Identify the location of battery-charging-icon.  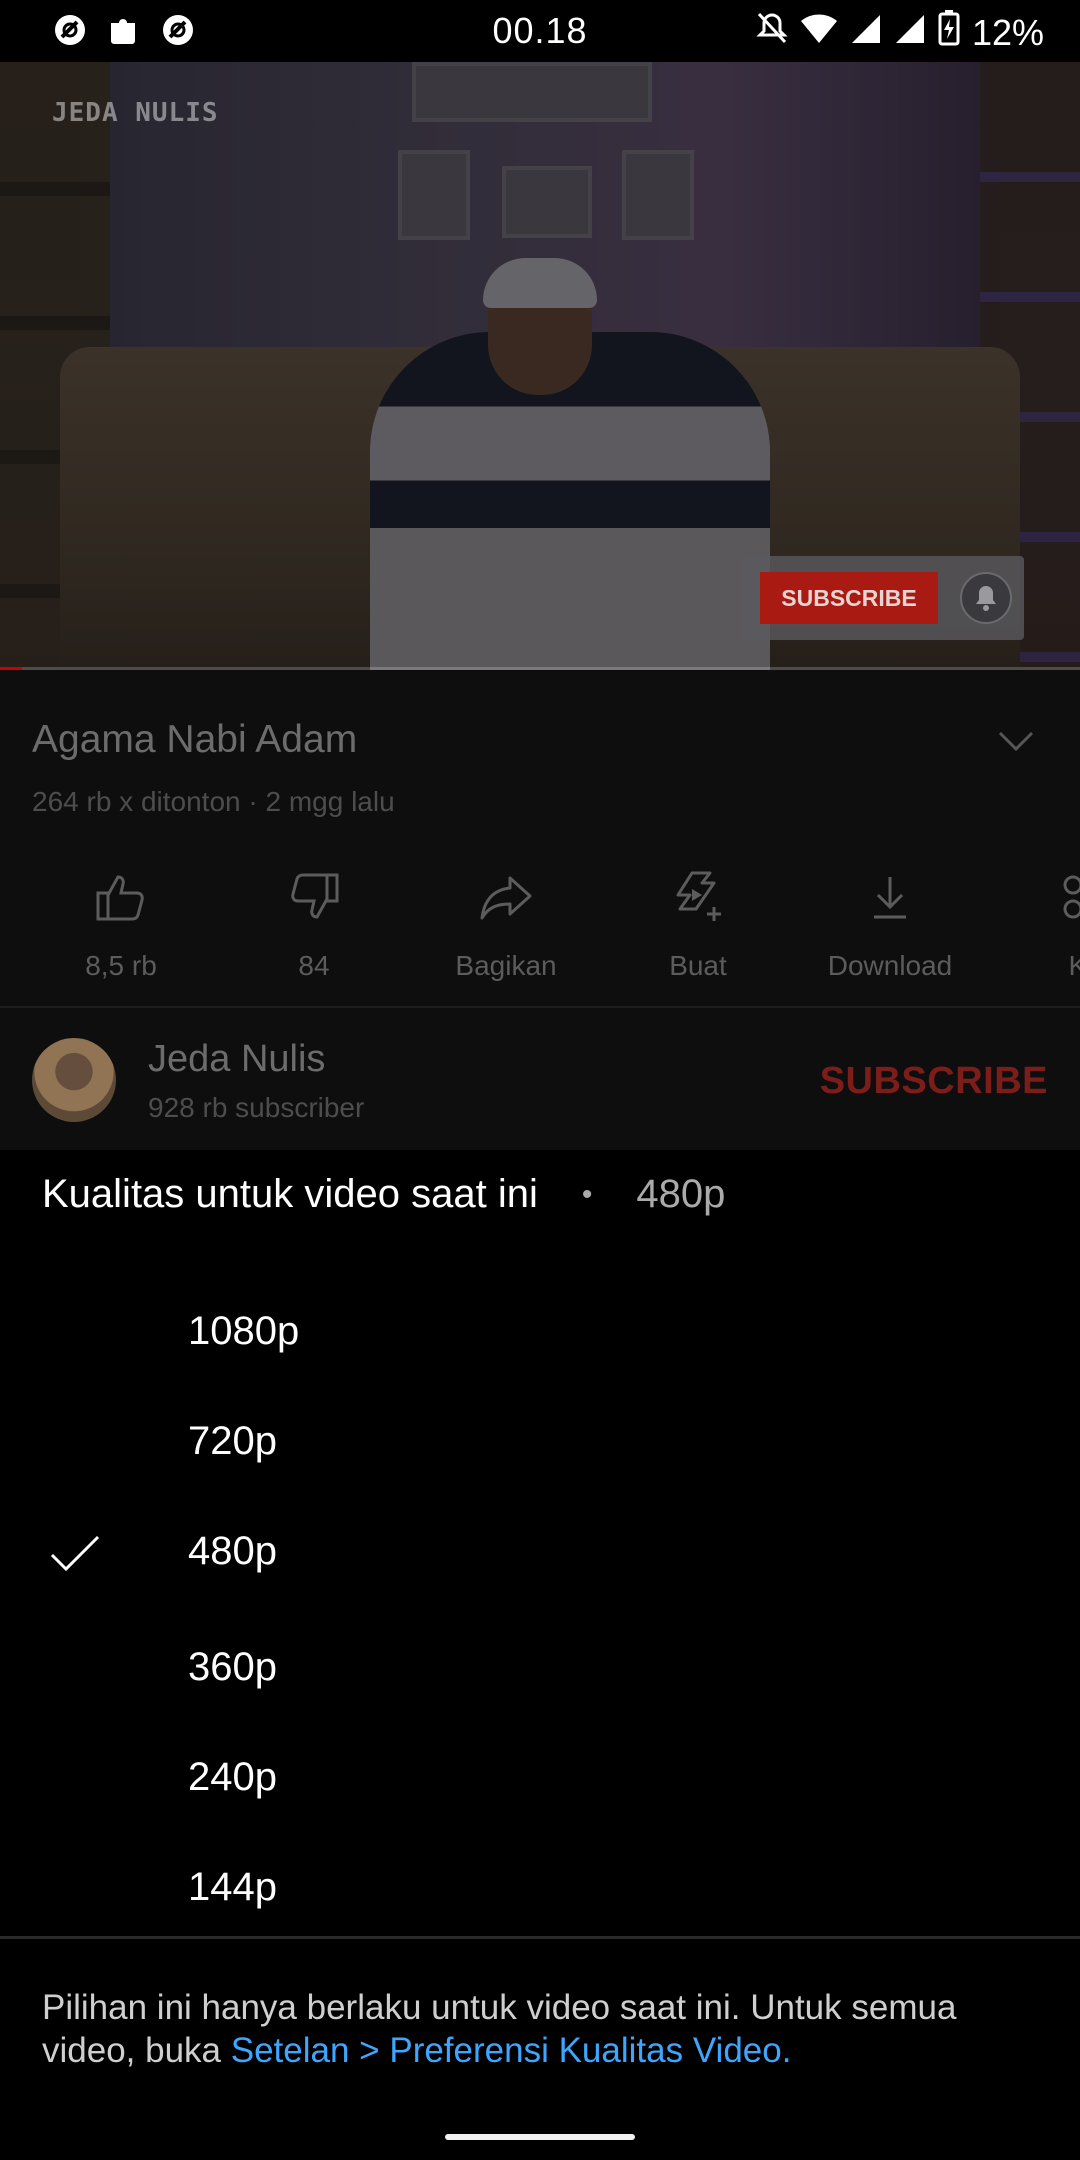
(949, 32).